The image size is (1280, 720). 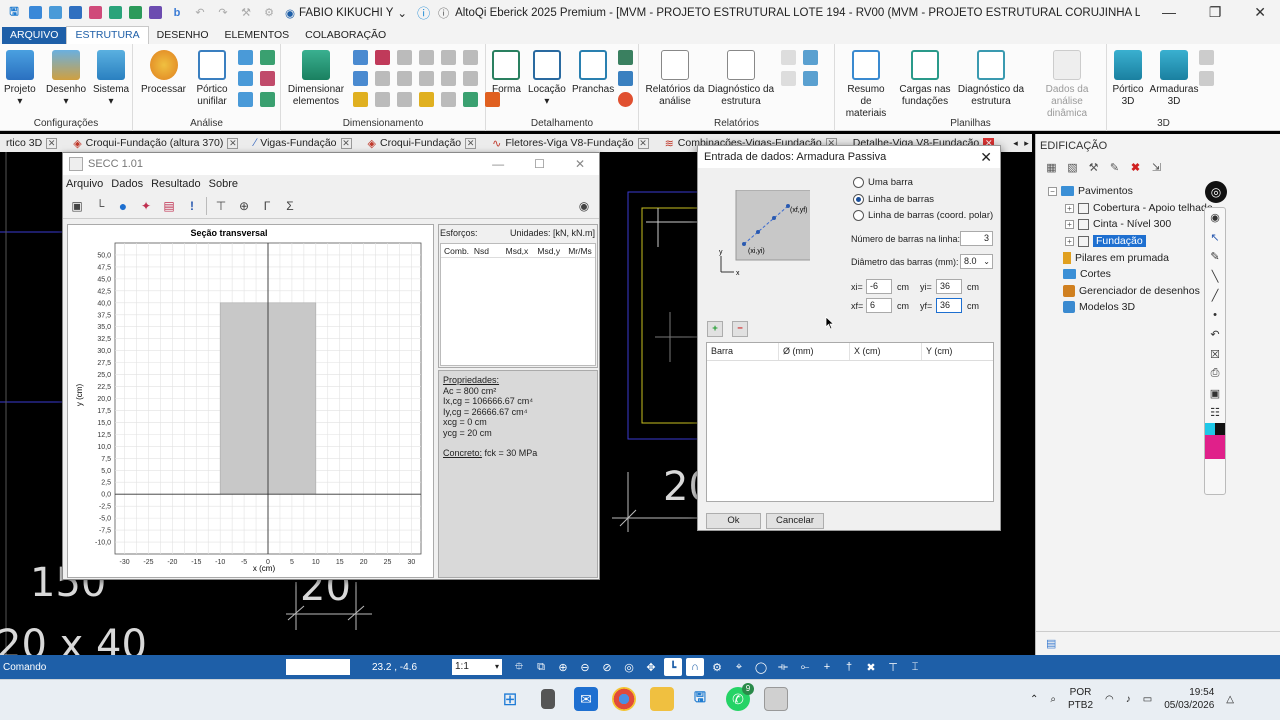 I want to click on zoom-window-icon: ⯐, so click(x=519, y=667).